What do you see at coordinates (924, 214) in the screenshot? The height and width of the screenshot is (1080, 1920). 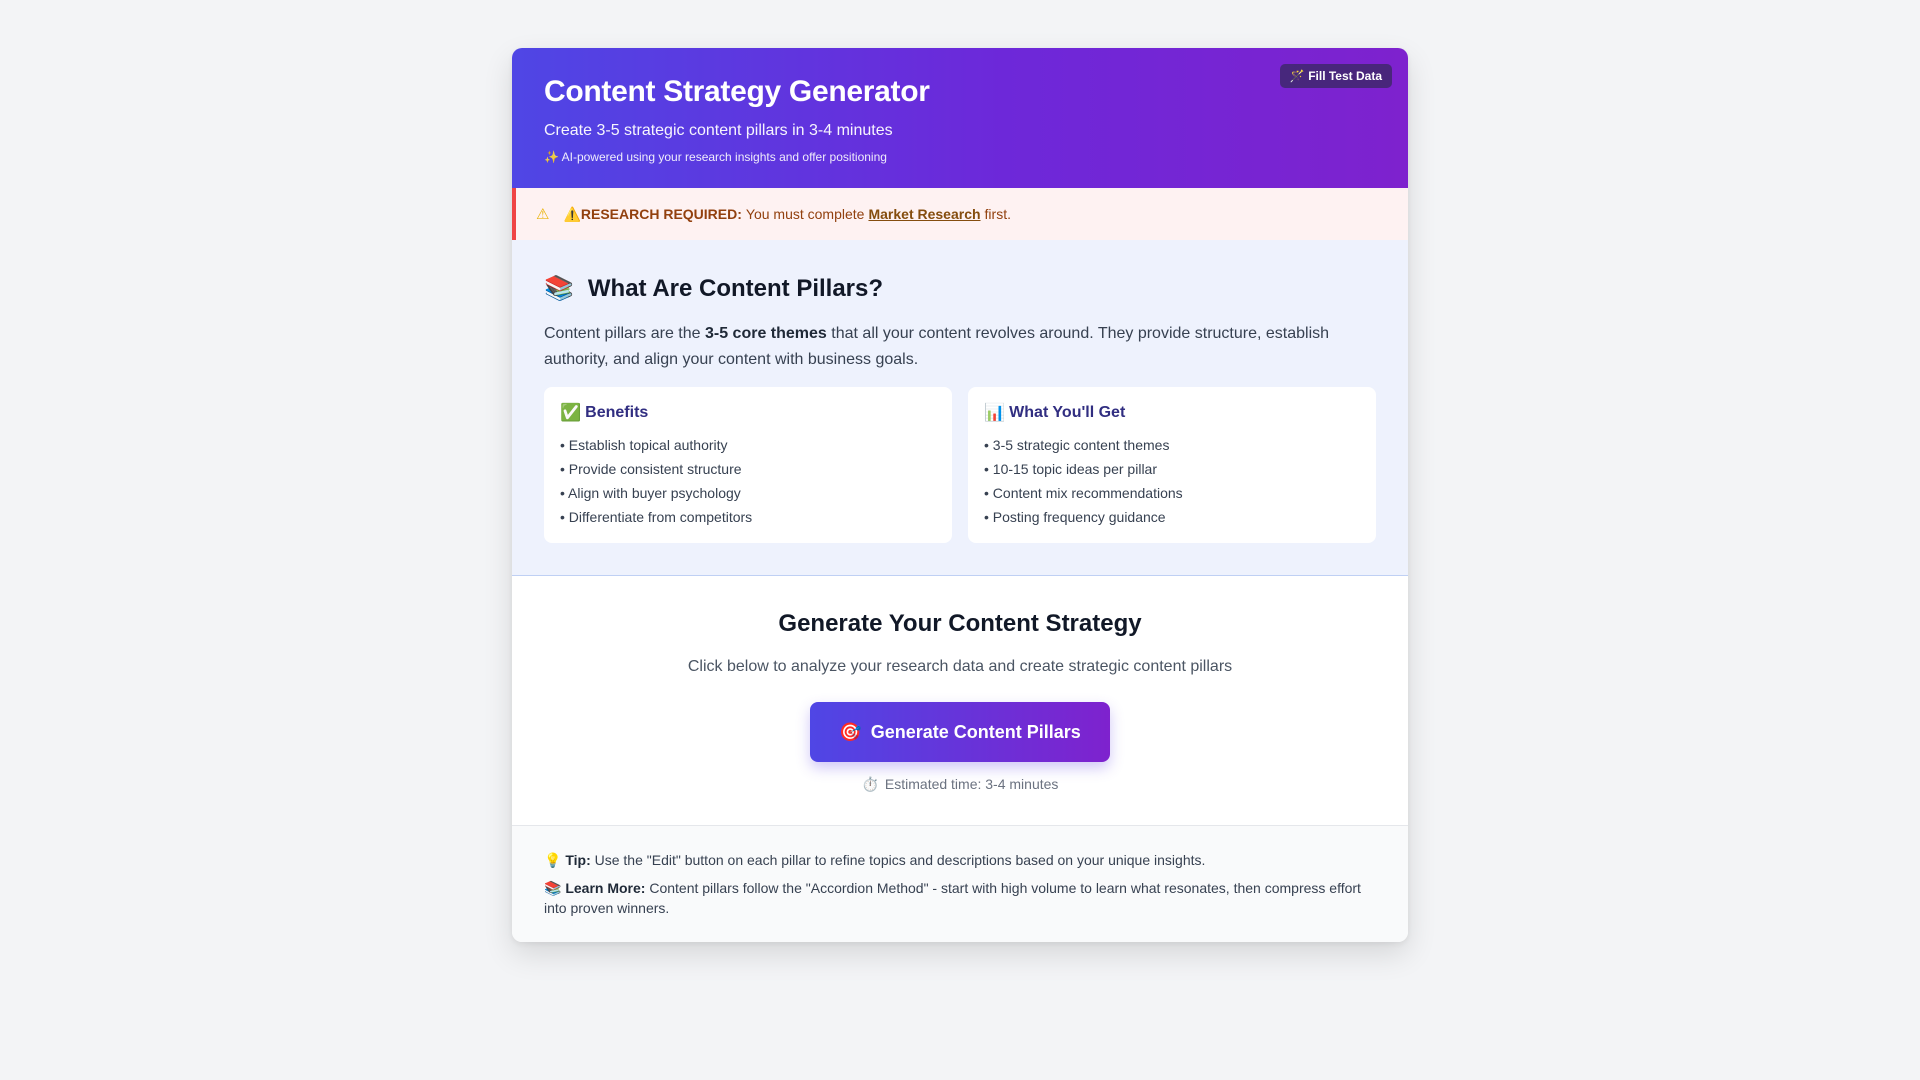 I see `market-research-link: Market Research` at bounding box center [924, 214].